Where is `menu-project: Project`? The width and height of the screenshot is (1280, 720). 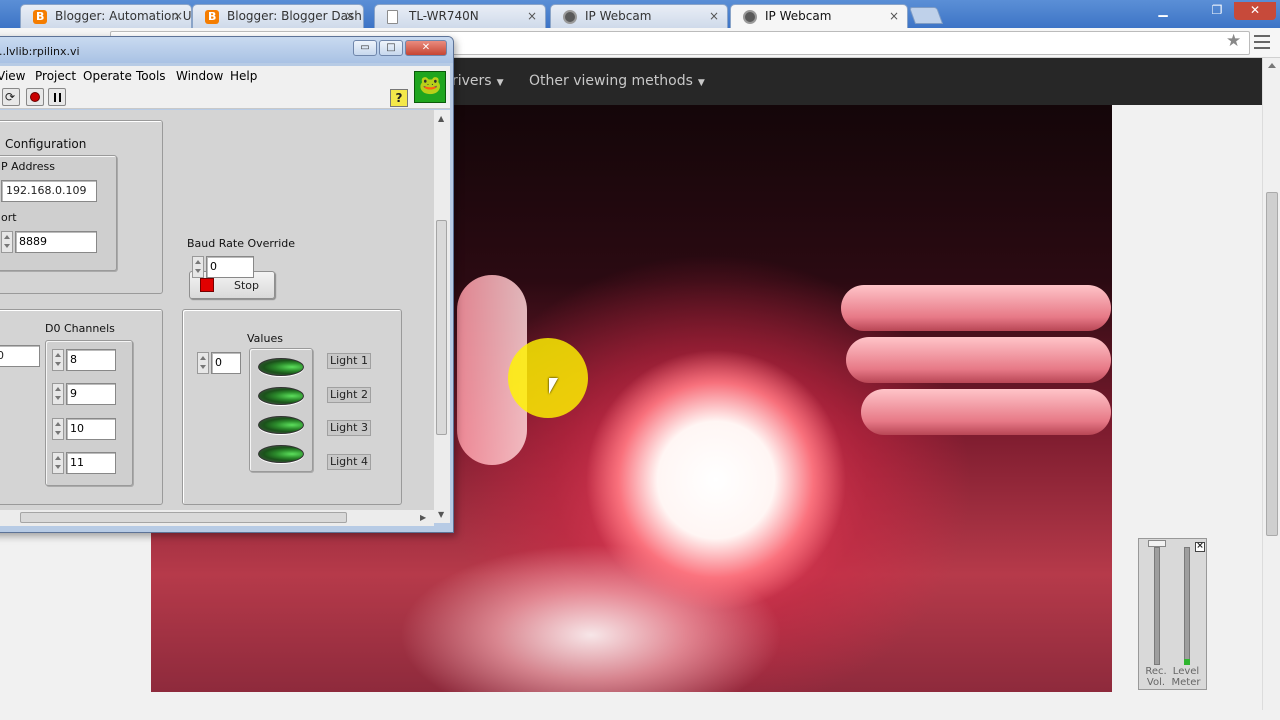 menu-project: Project is located at coordinates (55, 76).